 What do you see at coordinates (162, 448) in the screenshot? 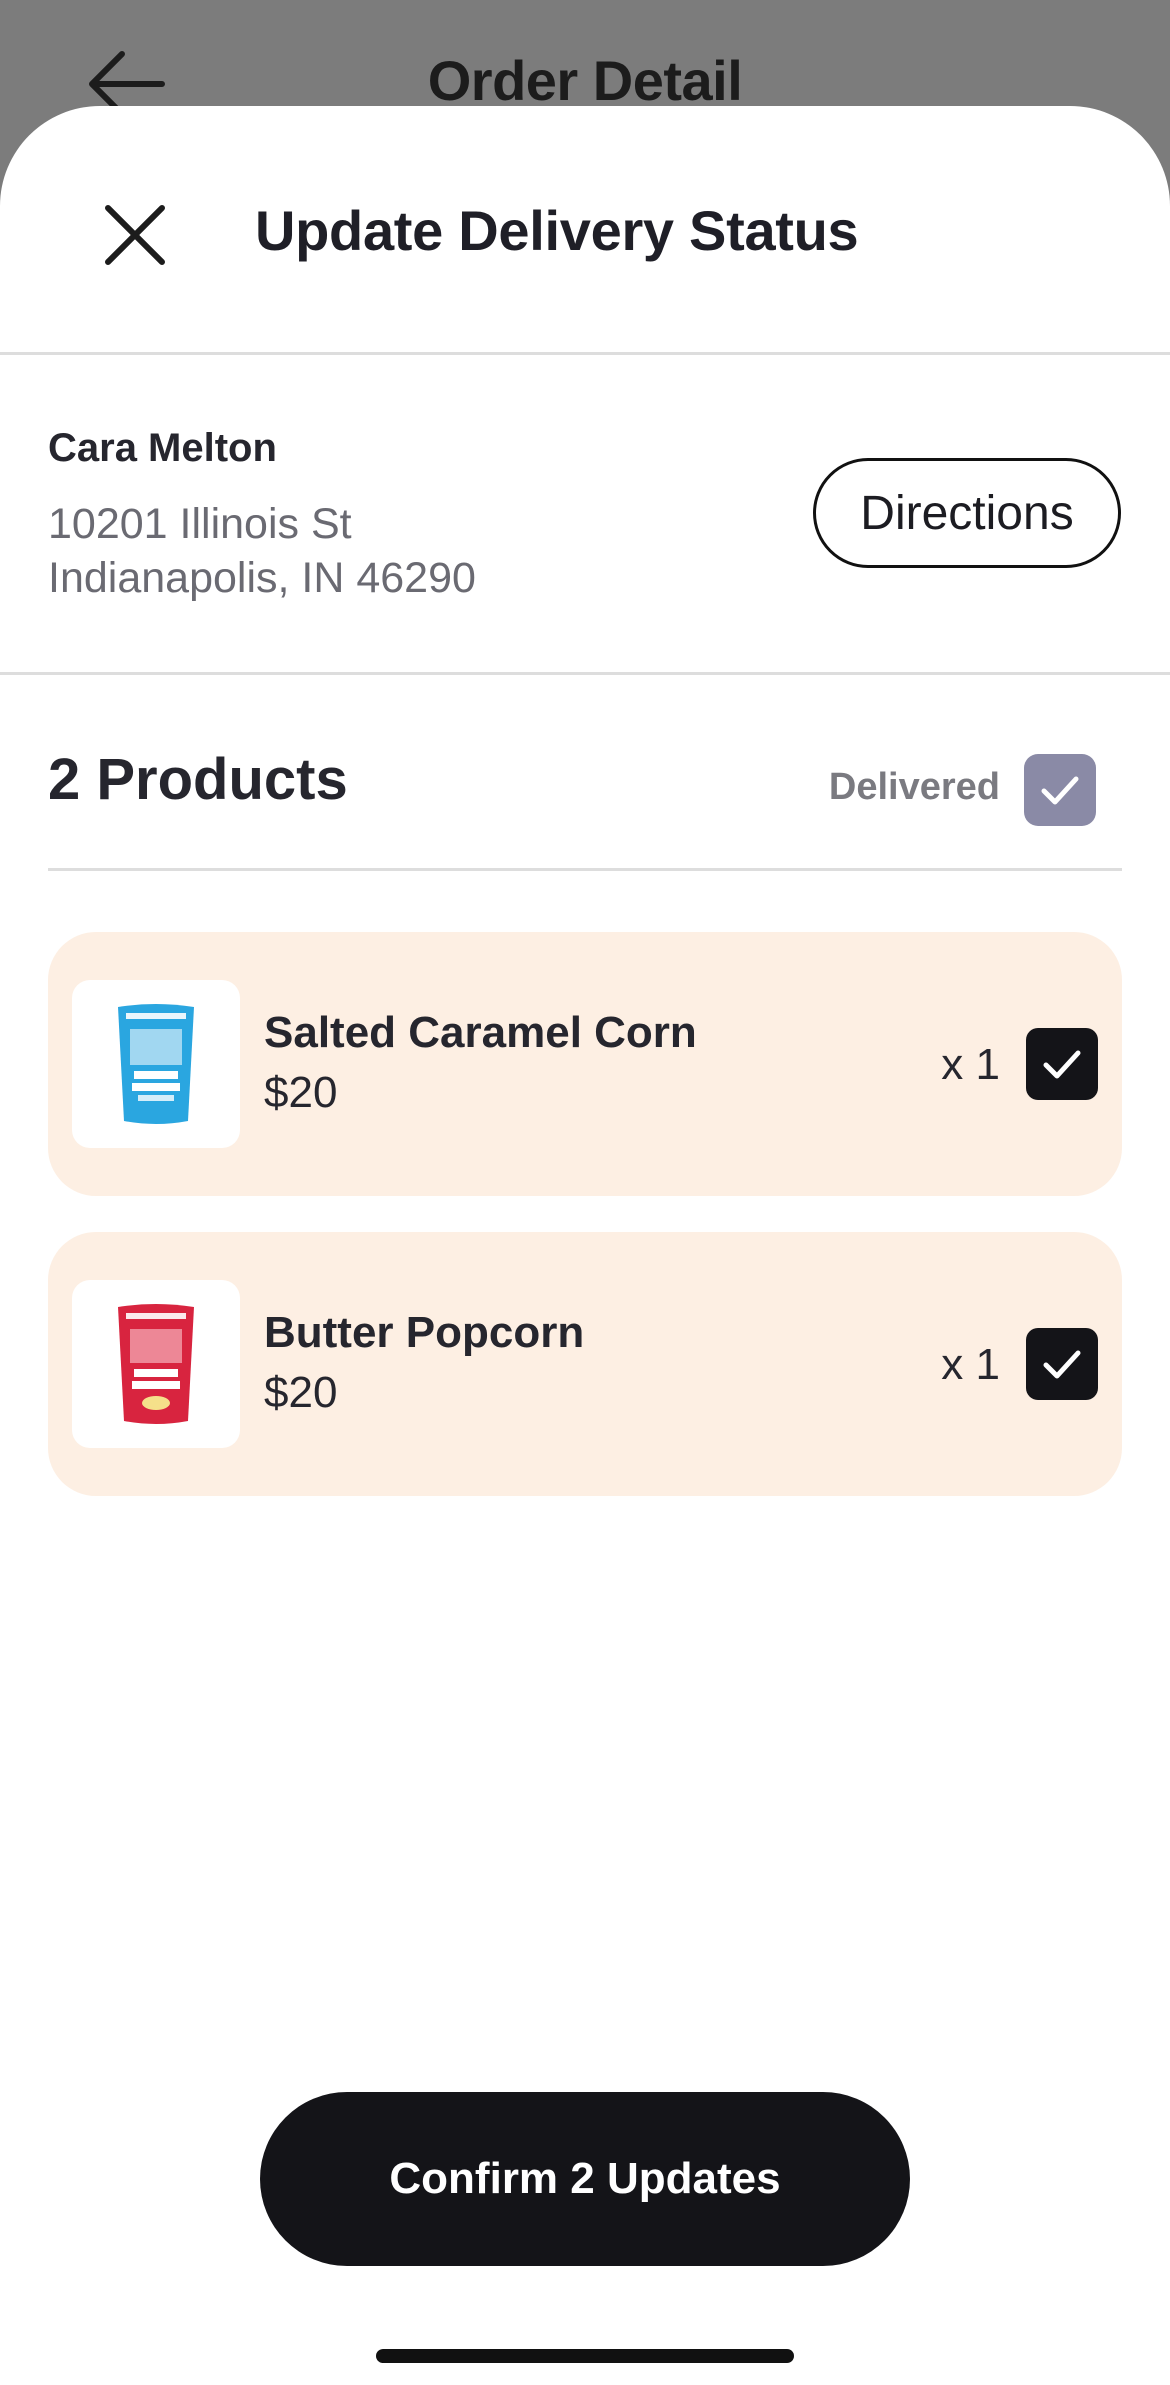
I see `customer-name: Cara Melton` at bounding box center [162, 448].